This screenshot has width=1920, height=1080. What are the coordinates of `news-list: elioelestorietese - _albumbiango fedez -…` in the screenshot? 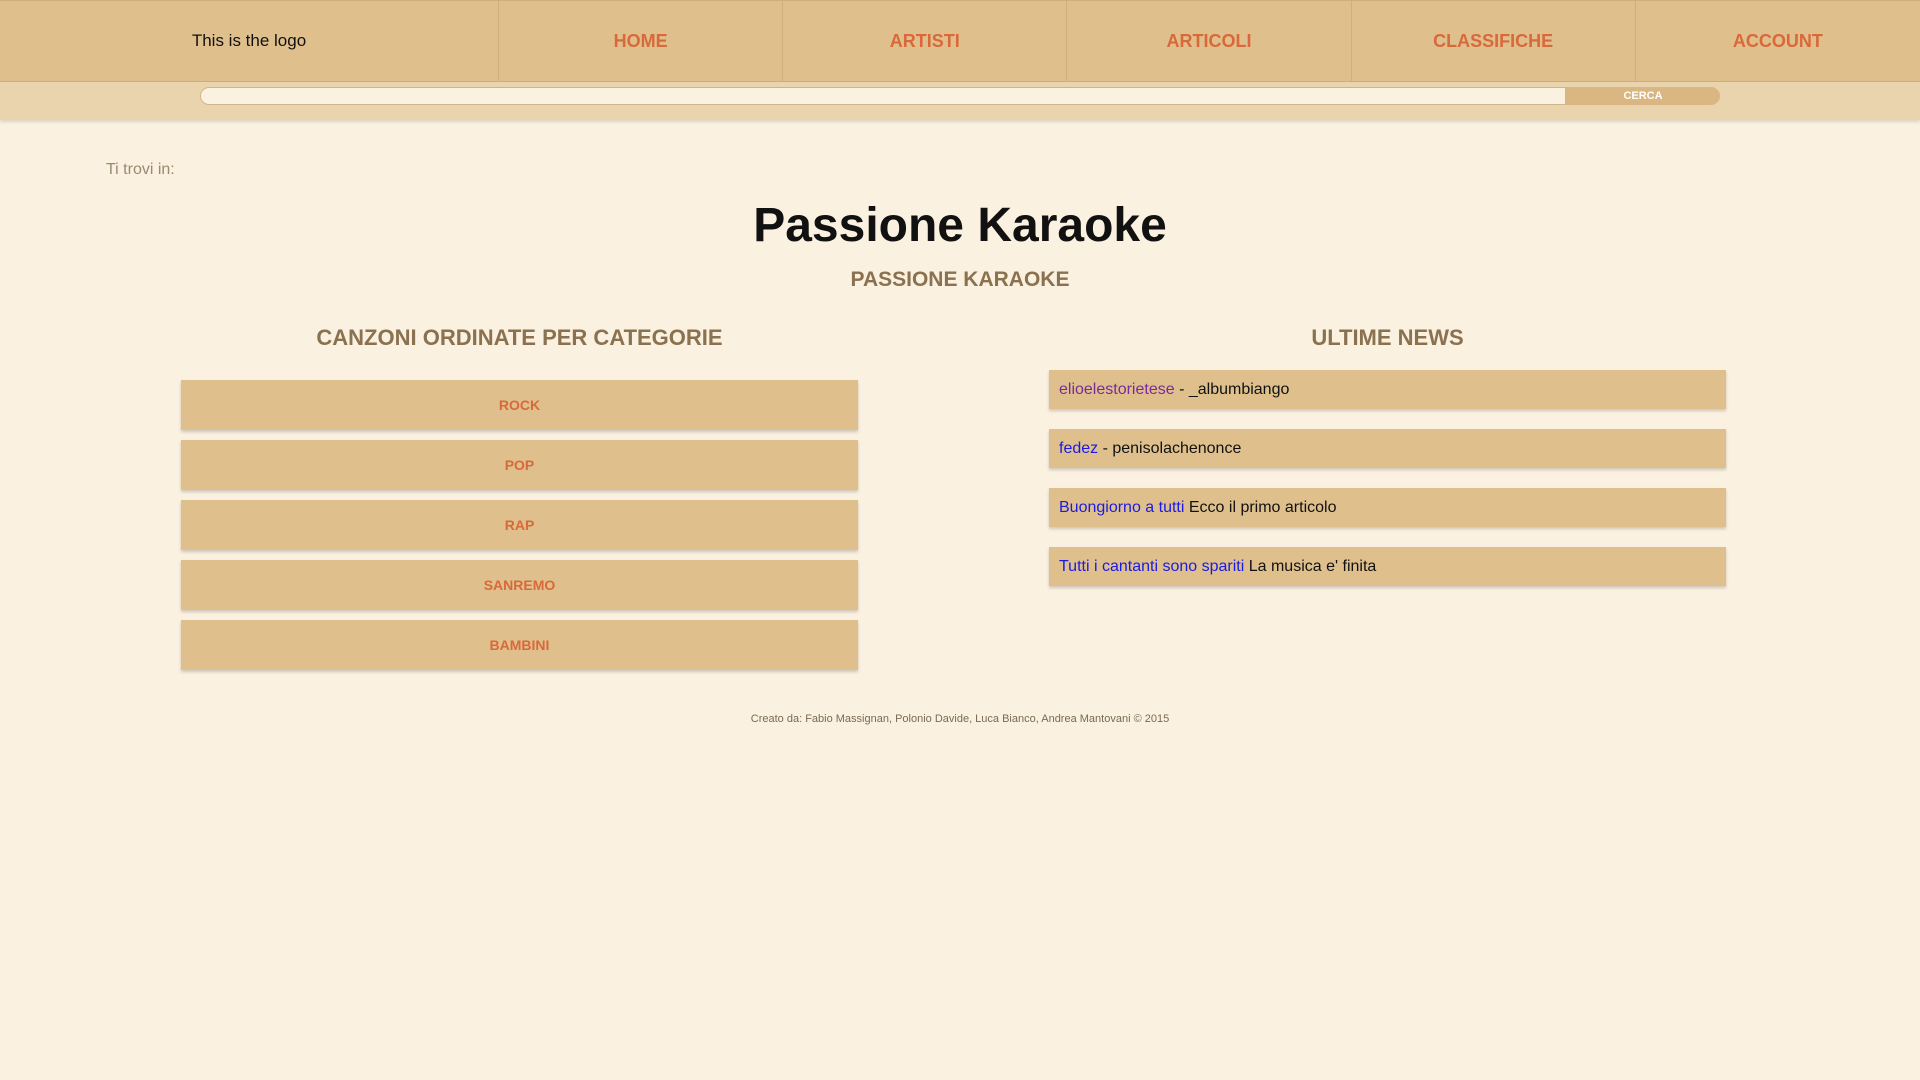 It's located at (1387, 488).